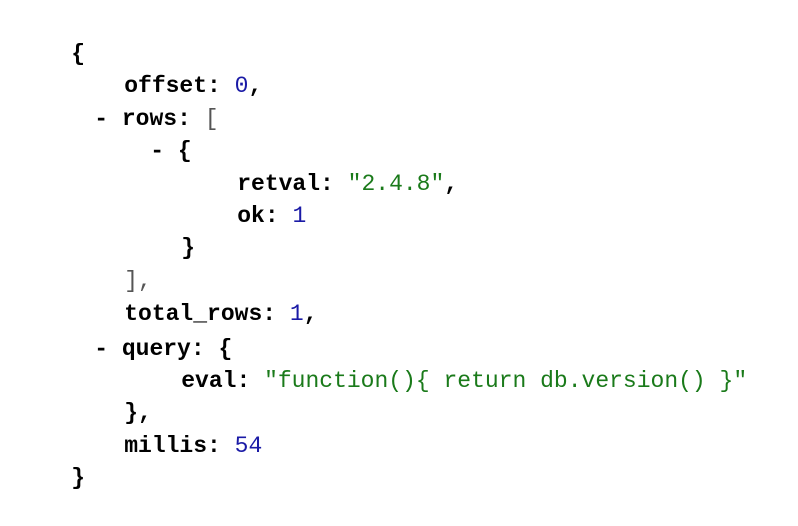 The height and width of the screenshot is (526, 798). Describe the element at coordinates (244, 198) in the screenshot. I see `property-ok: ok: 1` at that location.